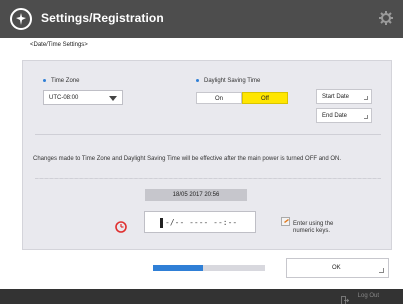  I want to click on text-cursor, so click(161, 223).